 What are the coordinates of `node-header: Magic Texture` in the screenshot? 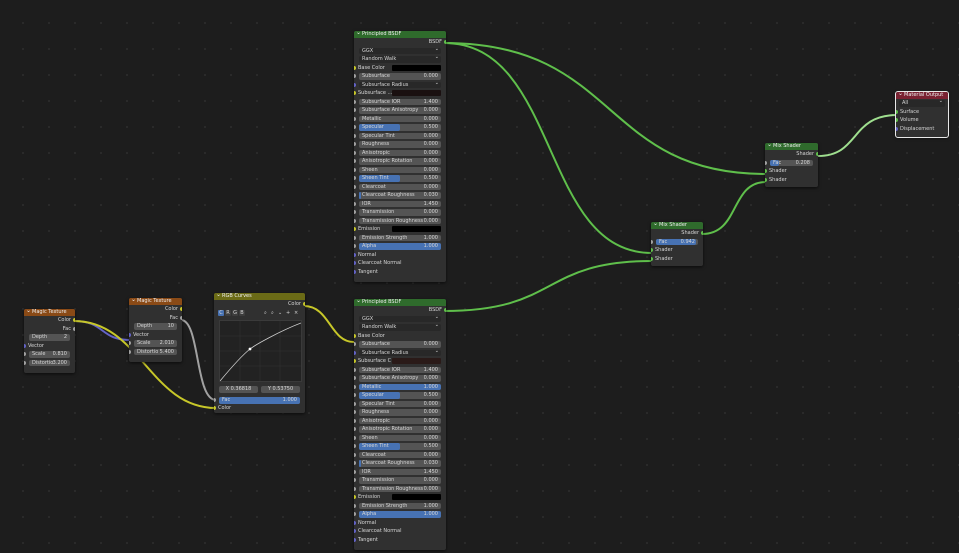 It's located at (155, 301).